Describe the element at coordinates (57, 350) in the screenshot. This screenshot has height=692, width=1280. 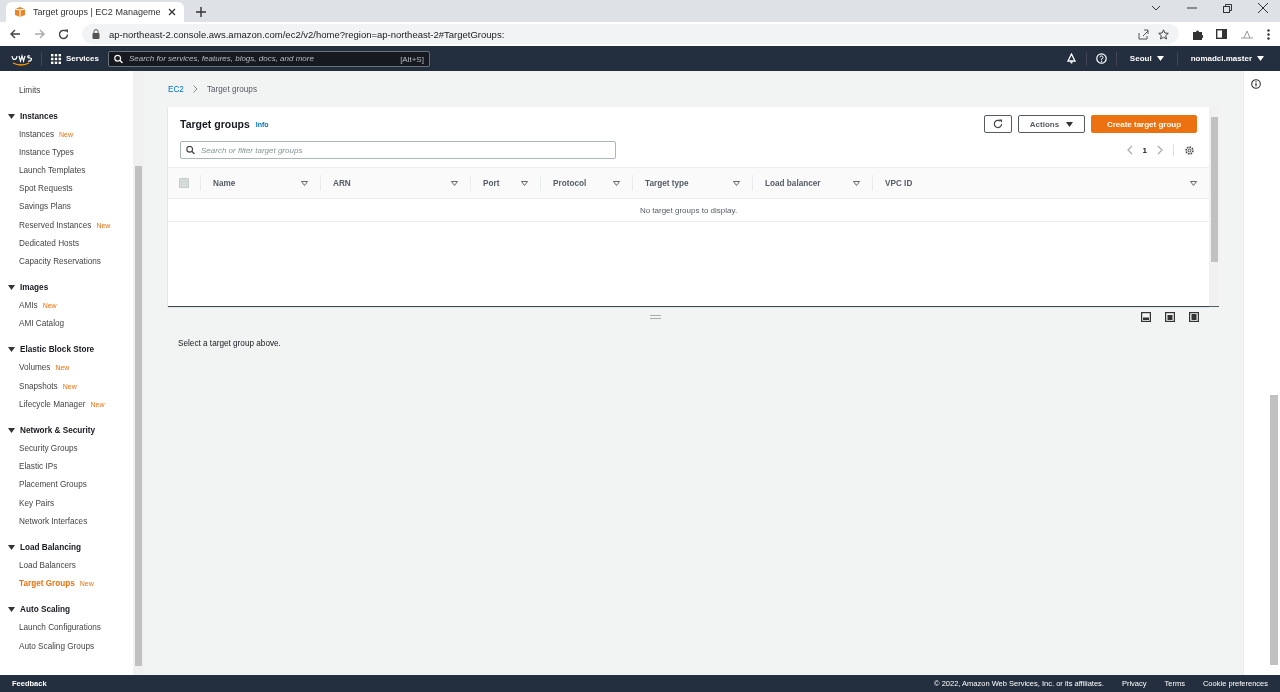
I see `section-title: Elastic Block Store` at that location.